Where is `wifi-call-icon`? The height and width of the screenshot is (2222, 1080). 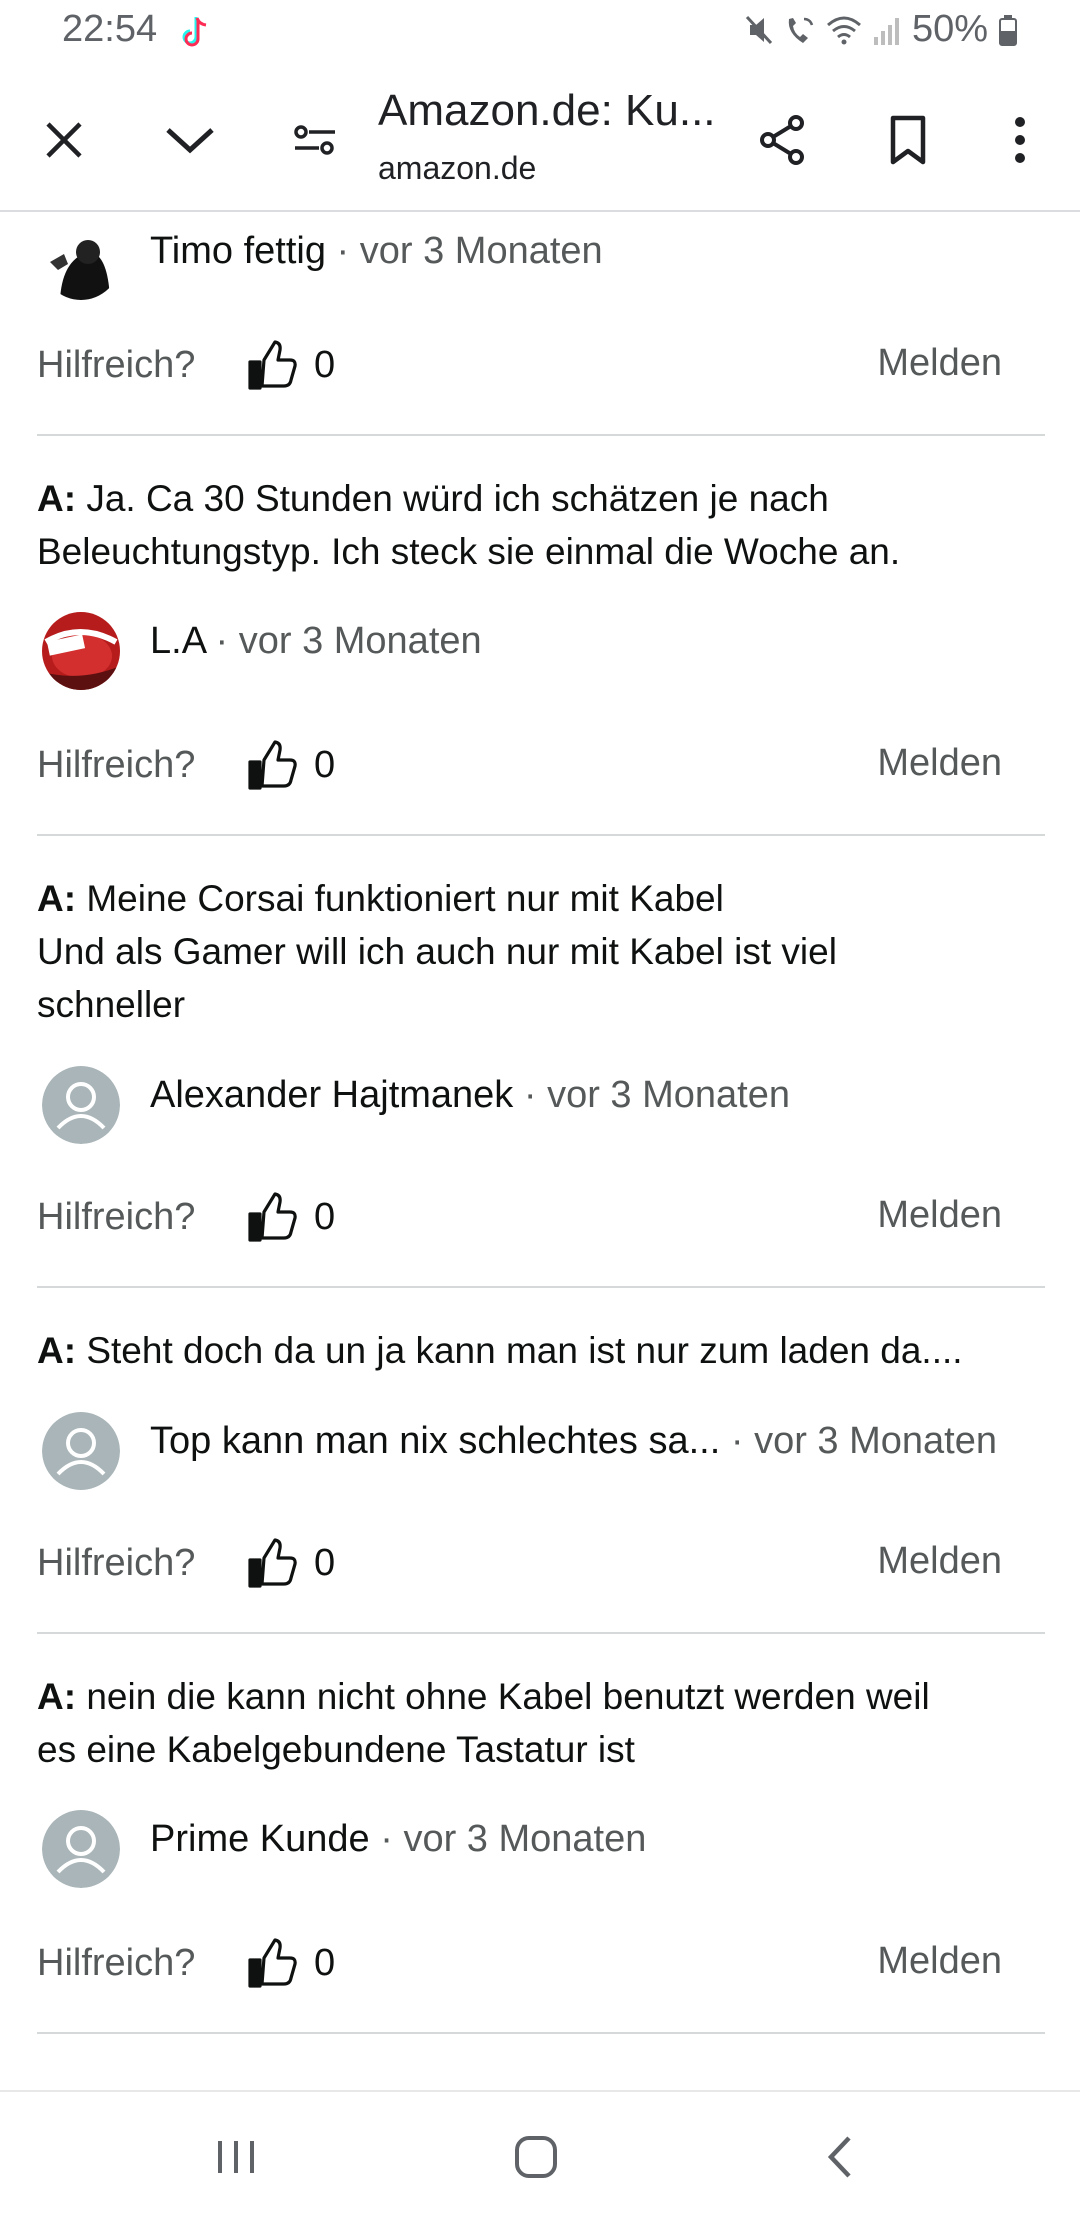 wifi-call-icon is located at coordinates (801, 30).